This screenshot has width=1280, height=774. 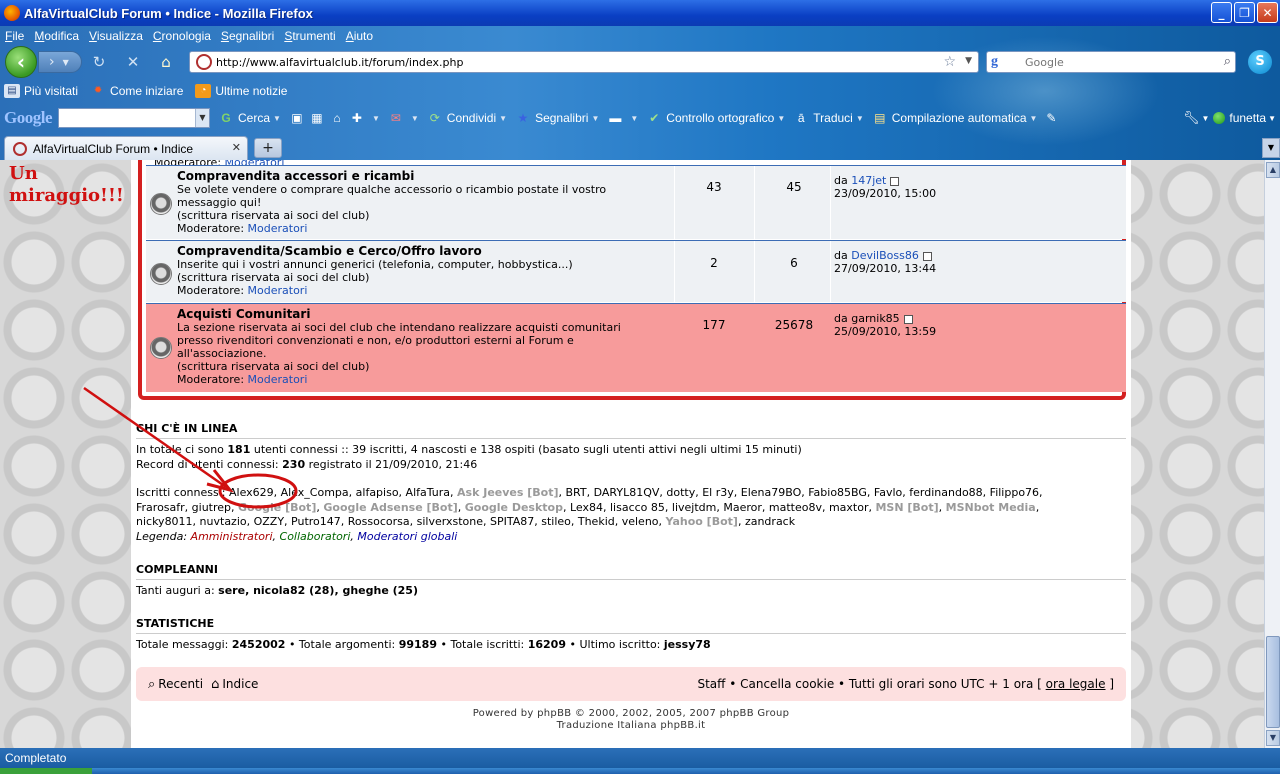 I want to click on new-tab-button: +, so click(x=268, y=148).